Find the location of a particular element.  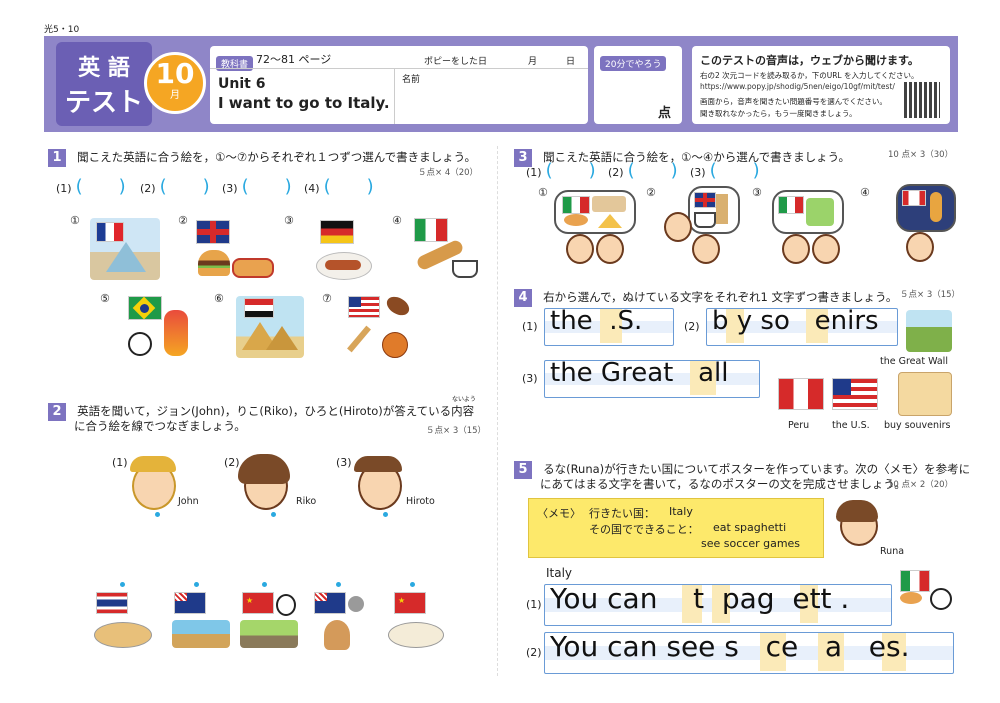

scene-australia-2-dot is located at coordinates (338, 584).